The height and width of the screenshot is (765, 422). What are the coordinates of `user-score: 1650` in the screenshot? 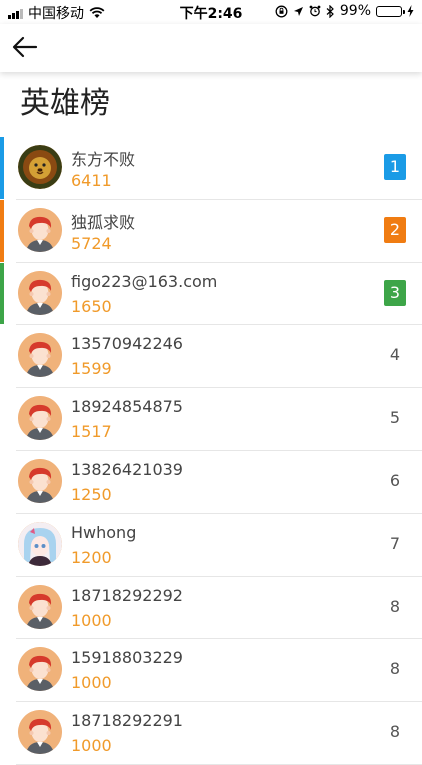 It's located at (91, 306).